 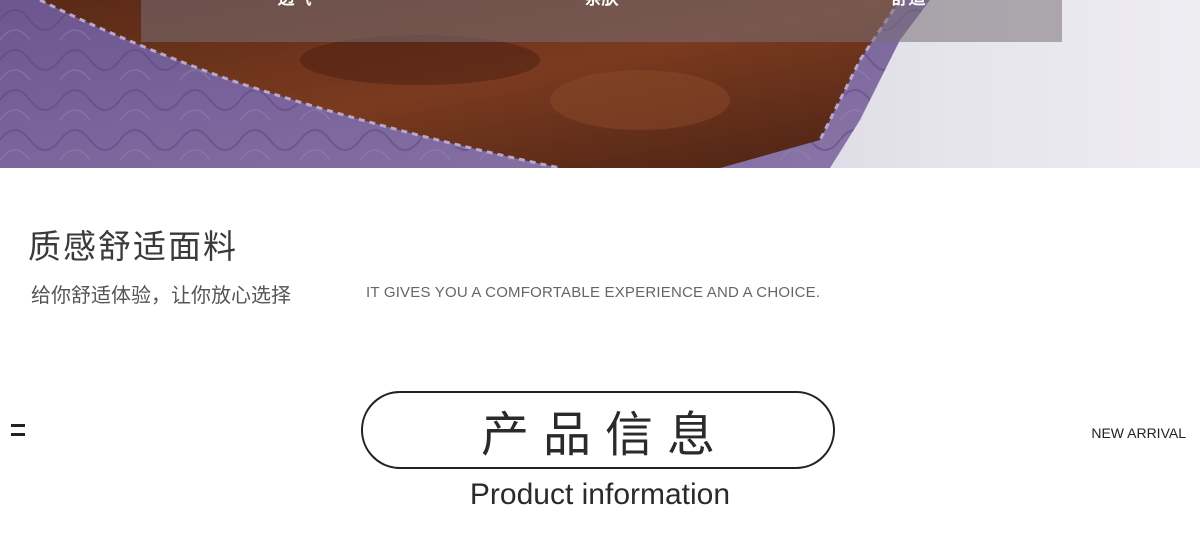 I want to click on product-info-subtitle: Product information, so click(x=600, y=494).